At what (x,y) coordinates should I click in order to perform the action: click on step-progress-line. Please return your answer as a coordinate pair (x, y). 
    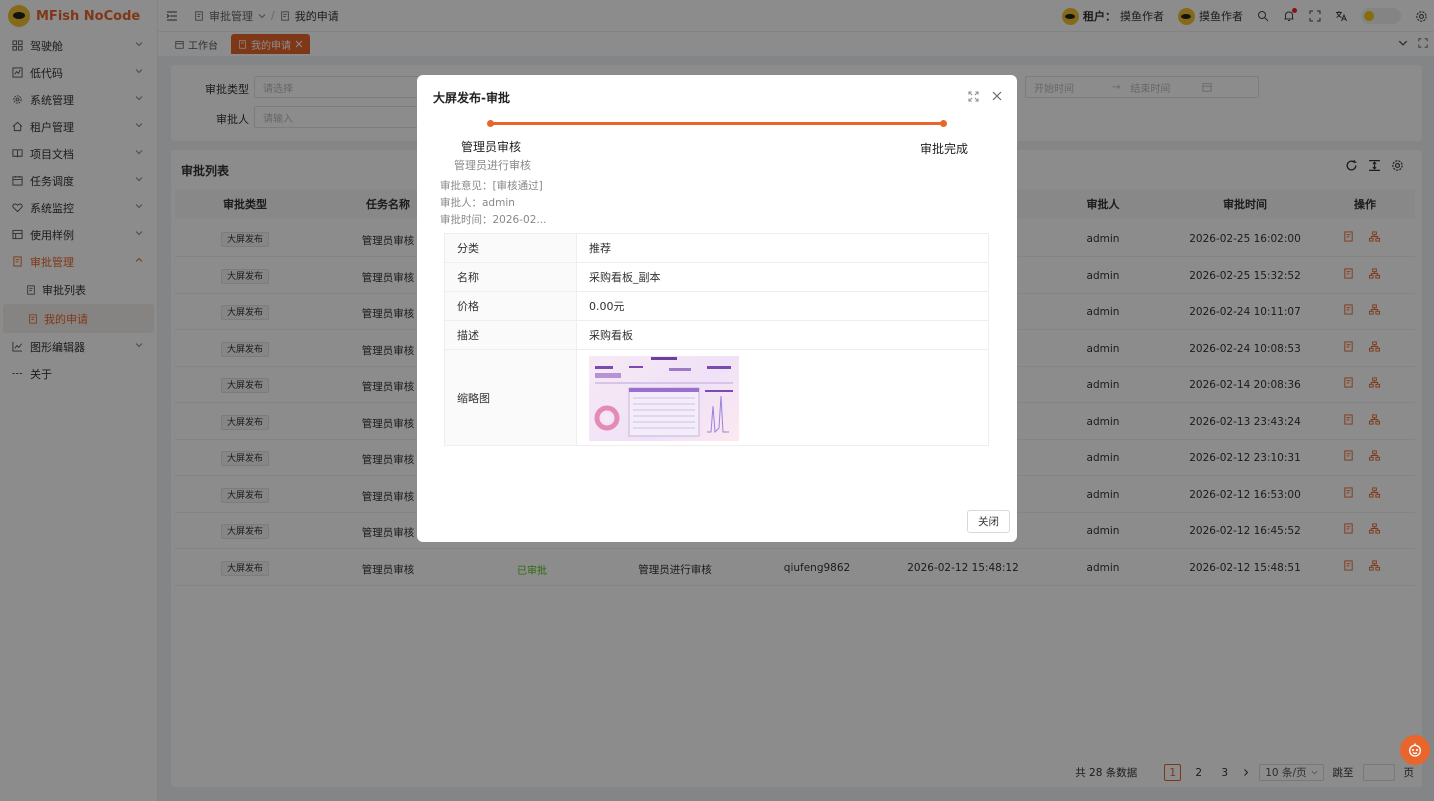
    Looking at the image, I should click on (716, 123).